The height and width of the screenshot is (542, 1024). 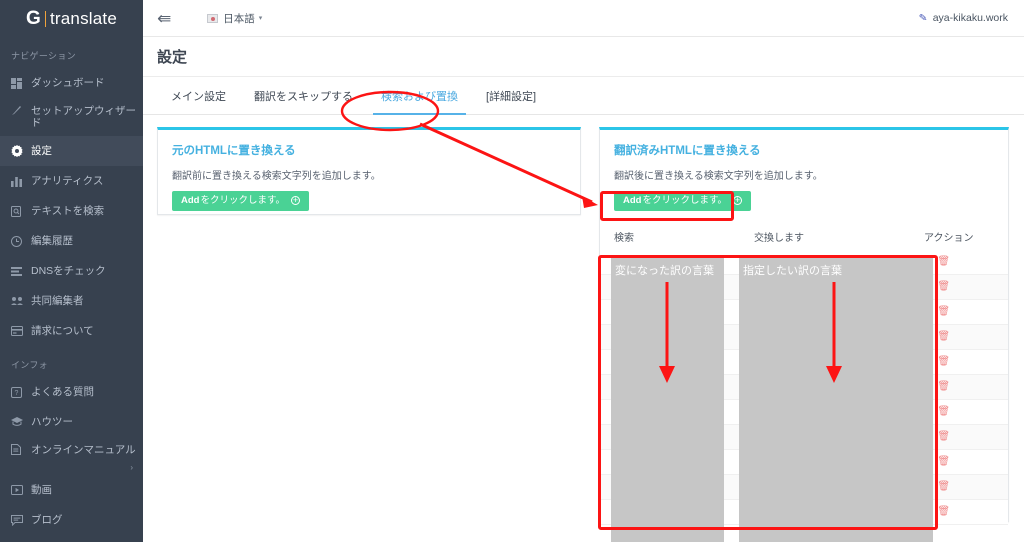 I want to click on column-header-search: 検索, so click(x=624, y=238).